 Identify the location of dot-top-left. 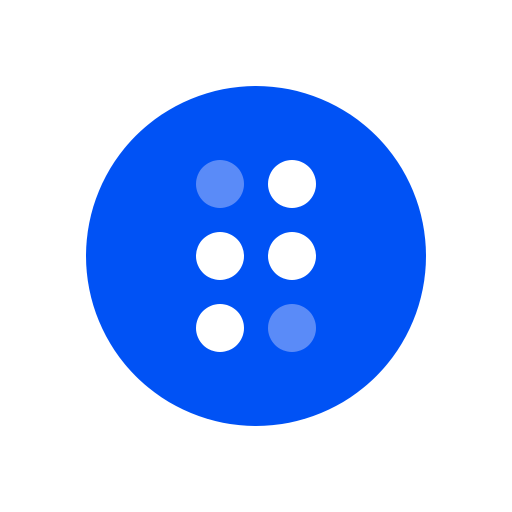
(220, 184).